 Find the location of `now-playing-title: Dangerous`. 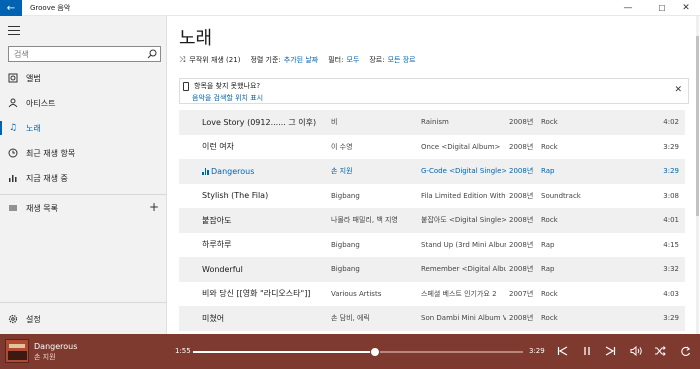

now-playing-title: Dangerous is located at coordinates (55, 346).